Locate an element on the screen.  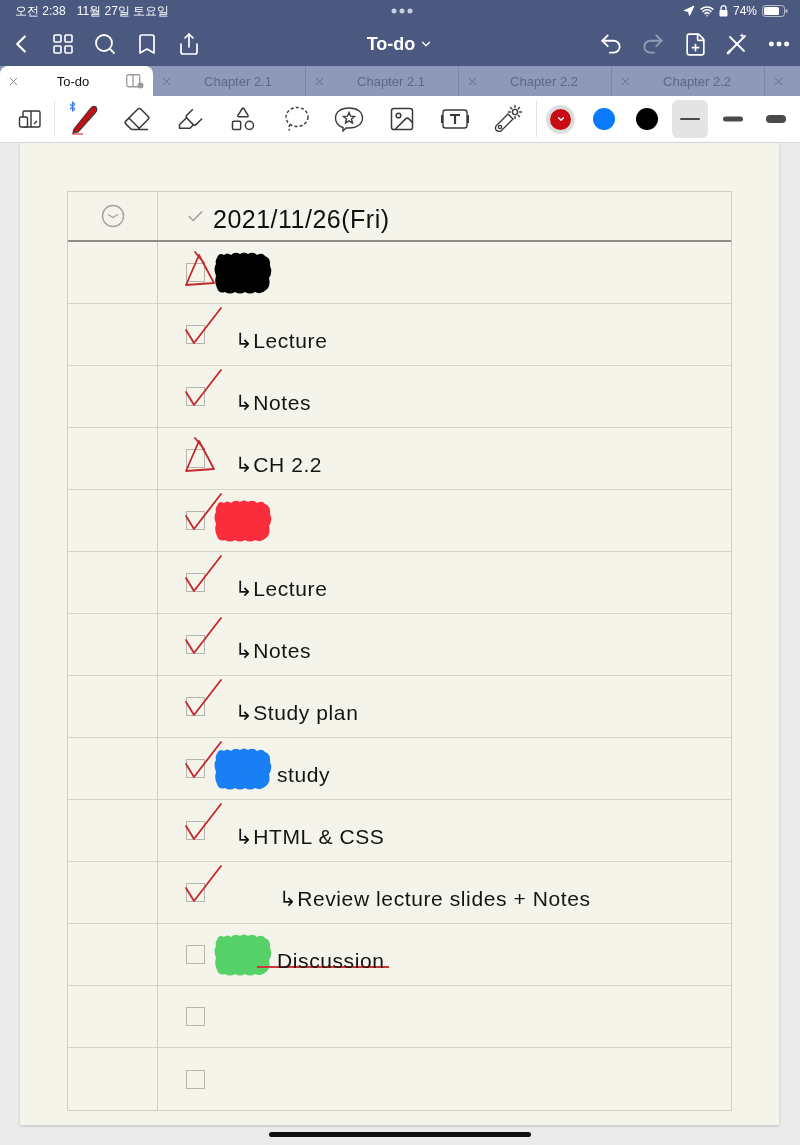
chevron-down-icon is located at coordinates (560, 119).